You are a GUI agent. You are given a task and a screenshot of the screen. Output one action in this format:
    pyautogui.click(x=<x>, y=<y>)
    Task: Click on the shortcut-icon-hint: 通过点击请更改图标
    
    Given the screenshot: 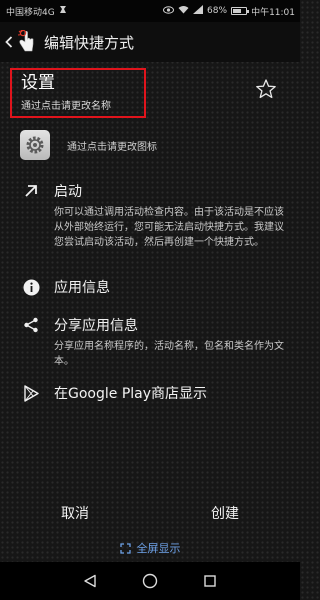 What is the action you would take?
    pyautogui.click(x=112, y=147)
    